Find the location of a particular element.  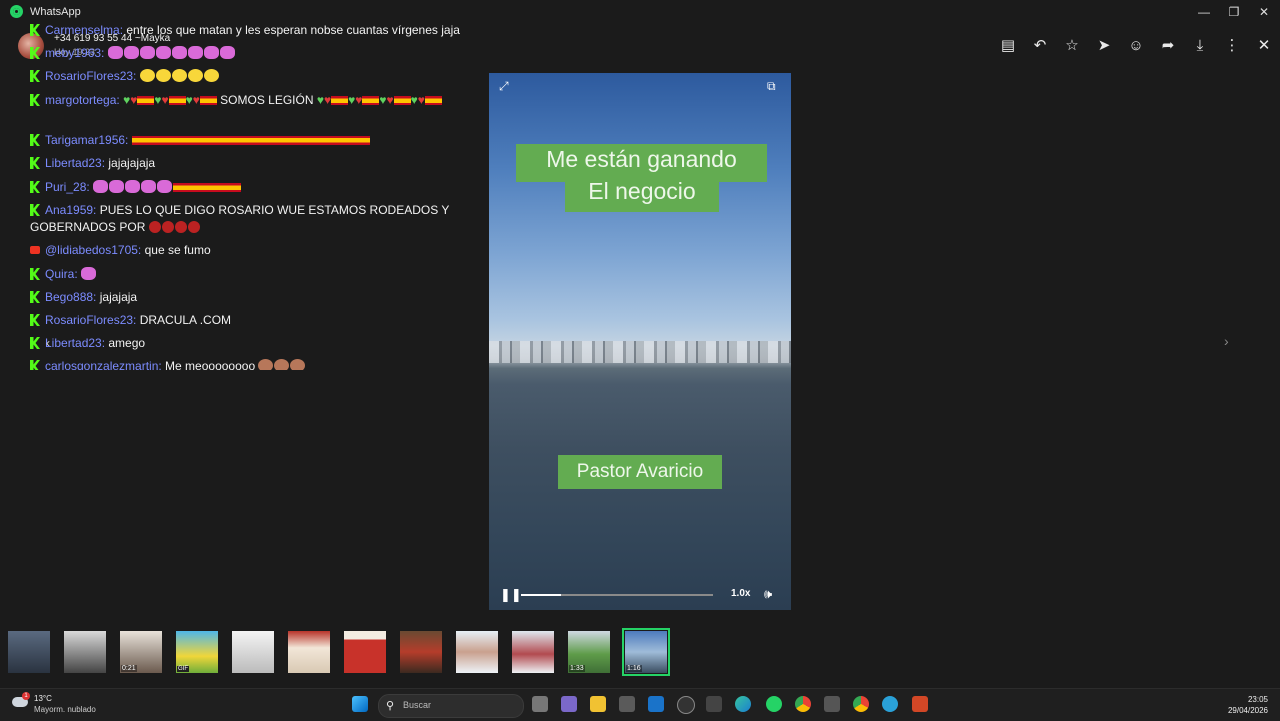

file-explorer-icon is located at coordinates (598, 704).